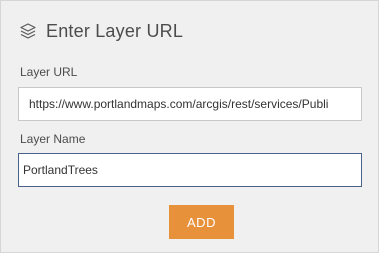  I want to click on layers-icon, so click(28, 31).